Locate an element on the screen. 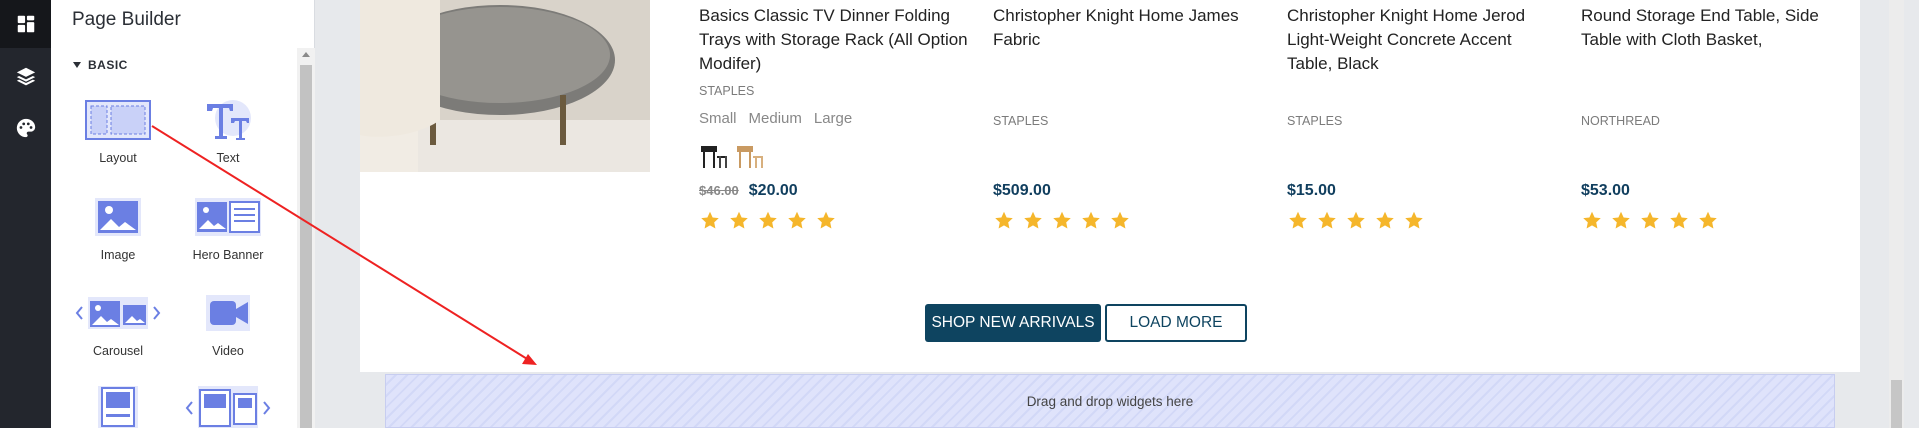 This screenshot has width=1919, height=428. widget-text: Text is located at coordinates (228, 130).